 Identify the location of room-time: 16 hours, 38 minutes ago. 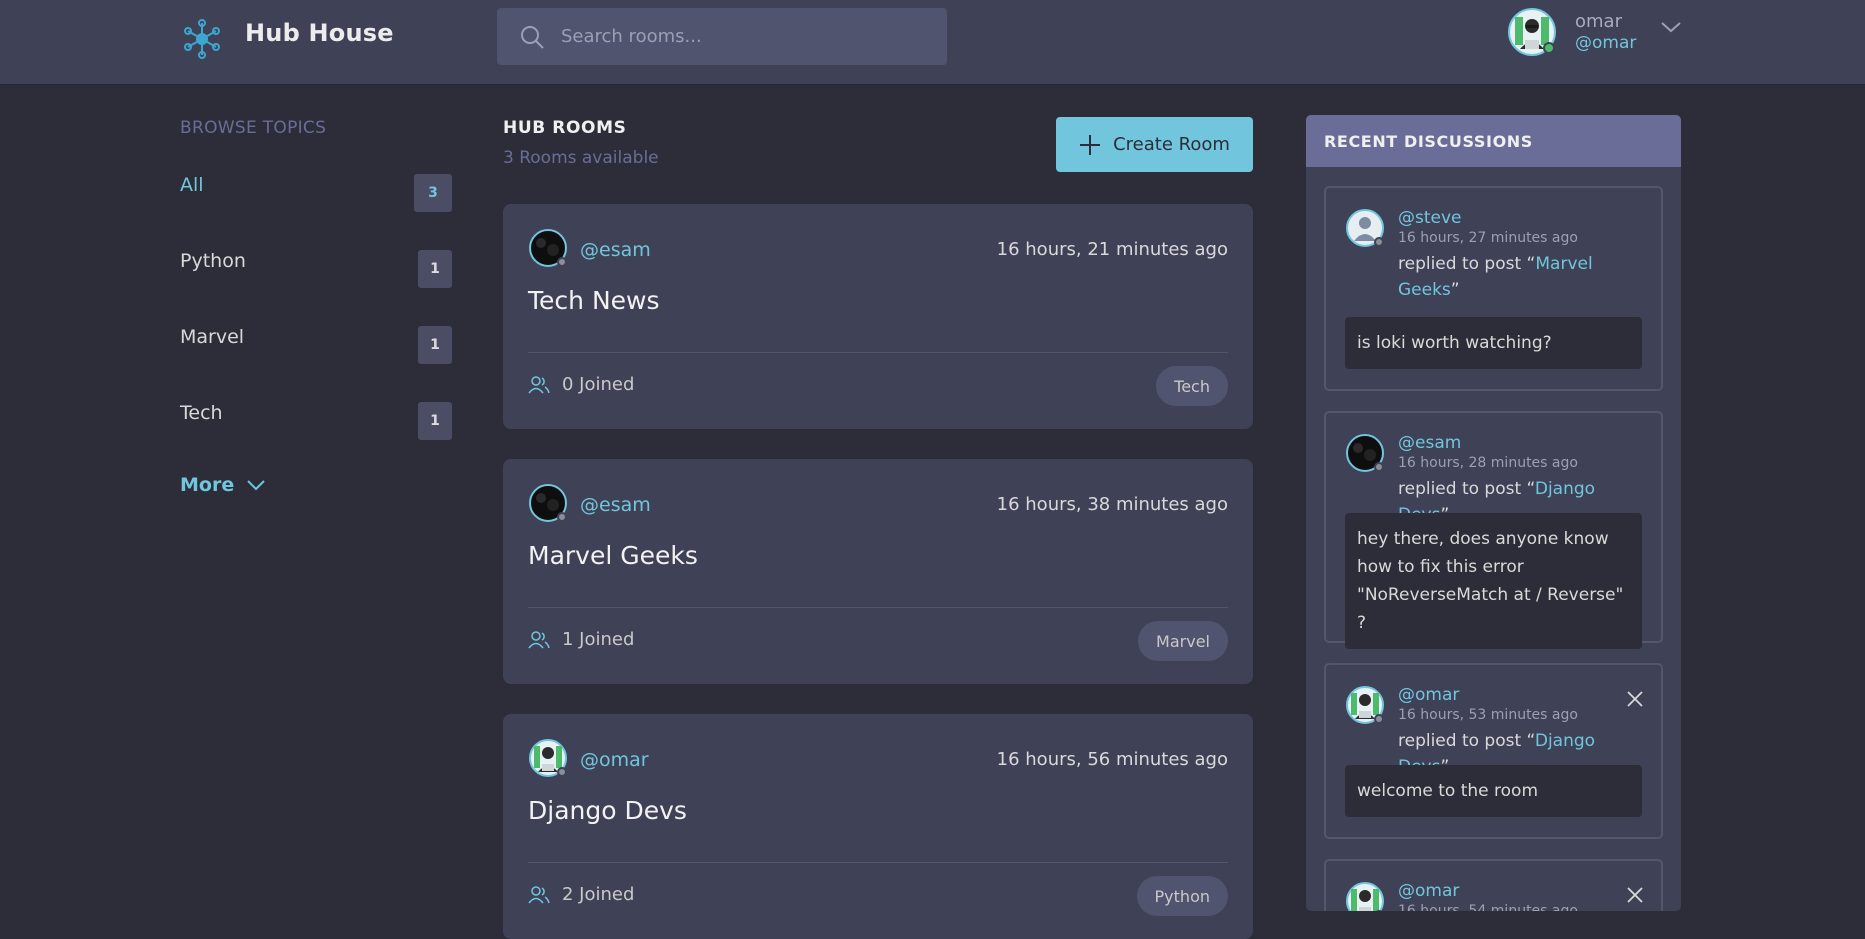
(1112, 504).